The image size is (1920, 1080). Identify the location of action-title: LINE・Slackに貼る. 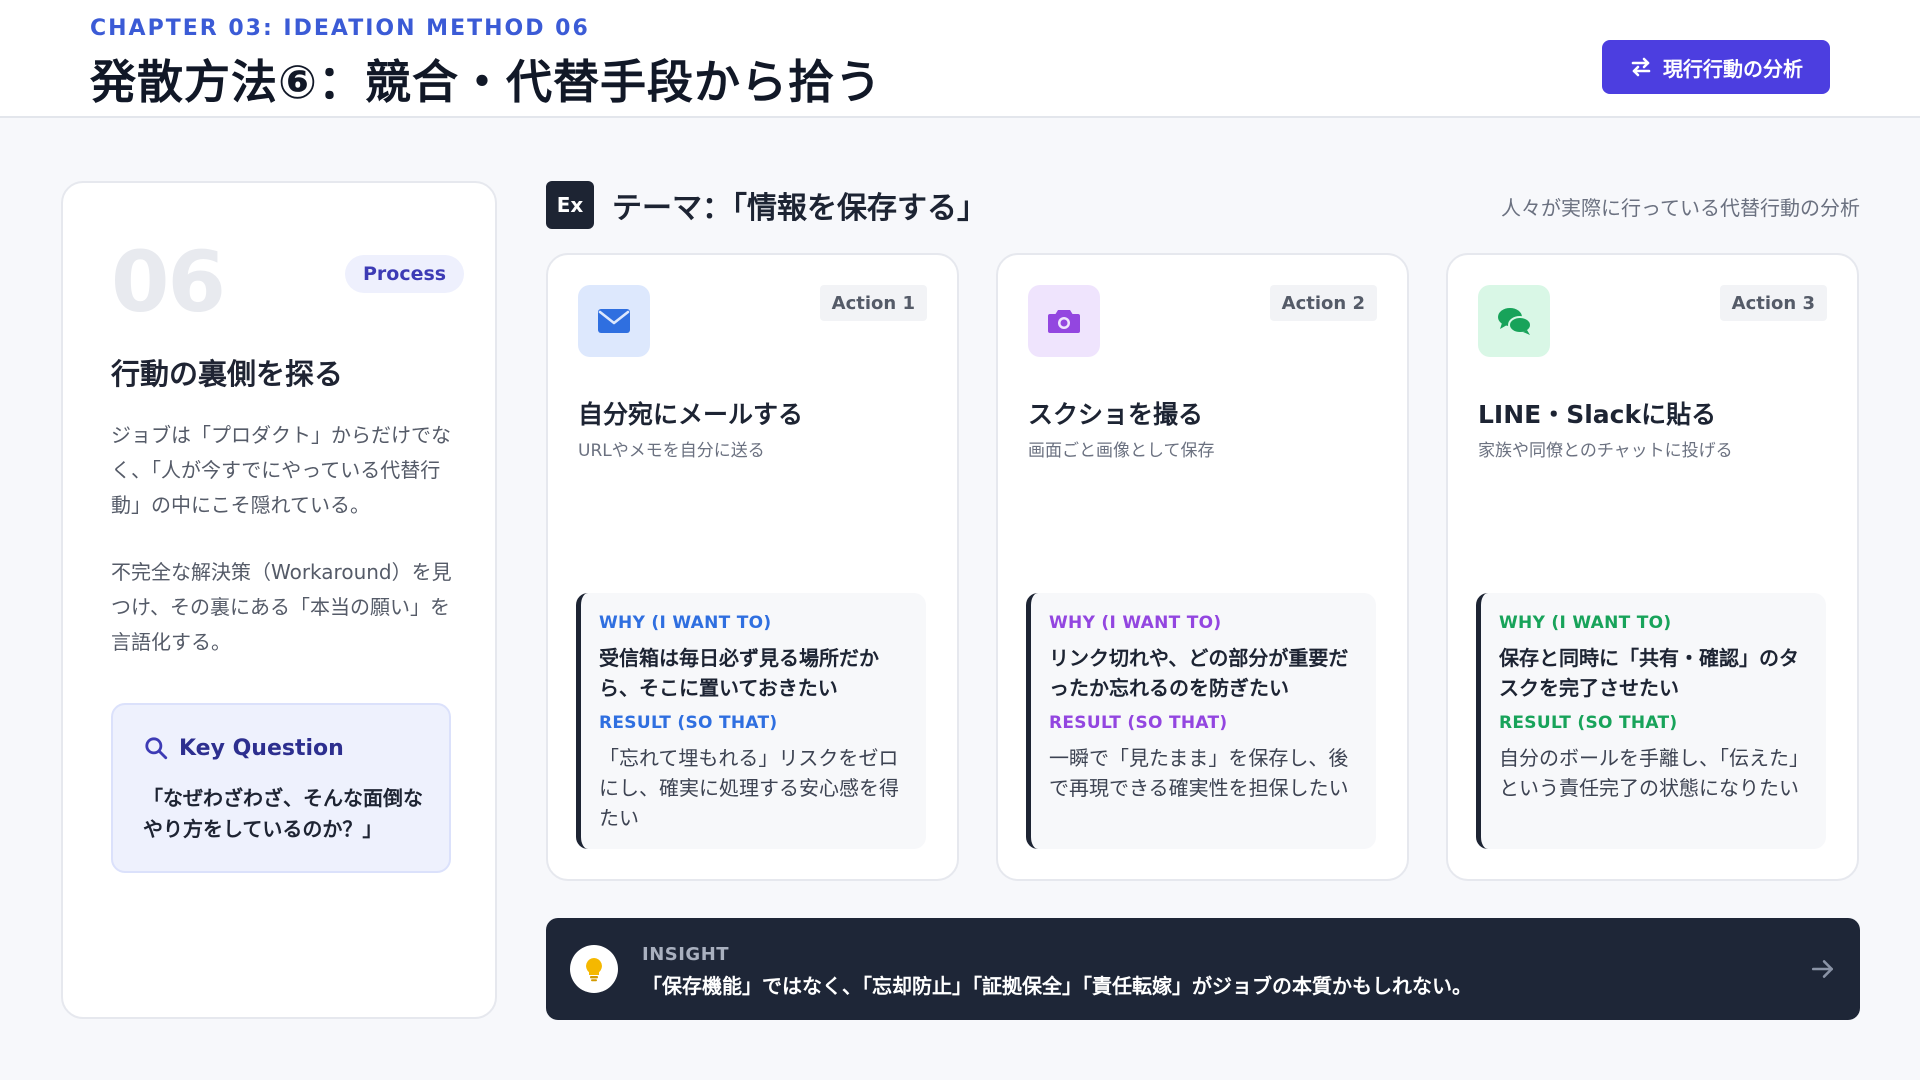
(1597, 414).